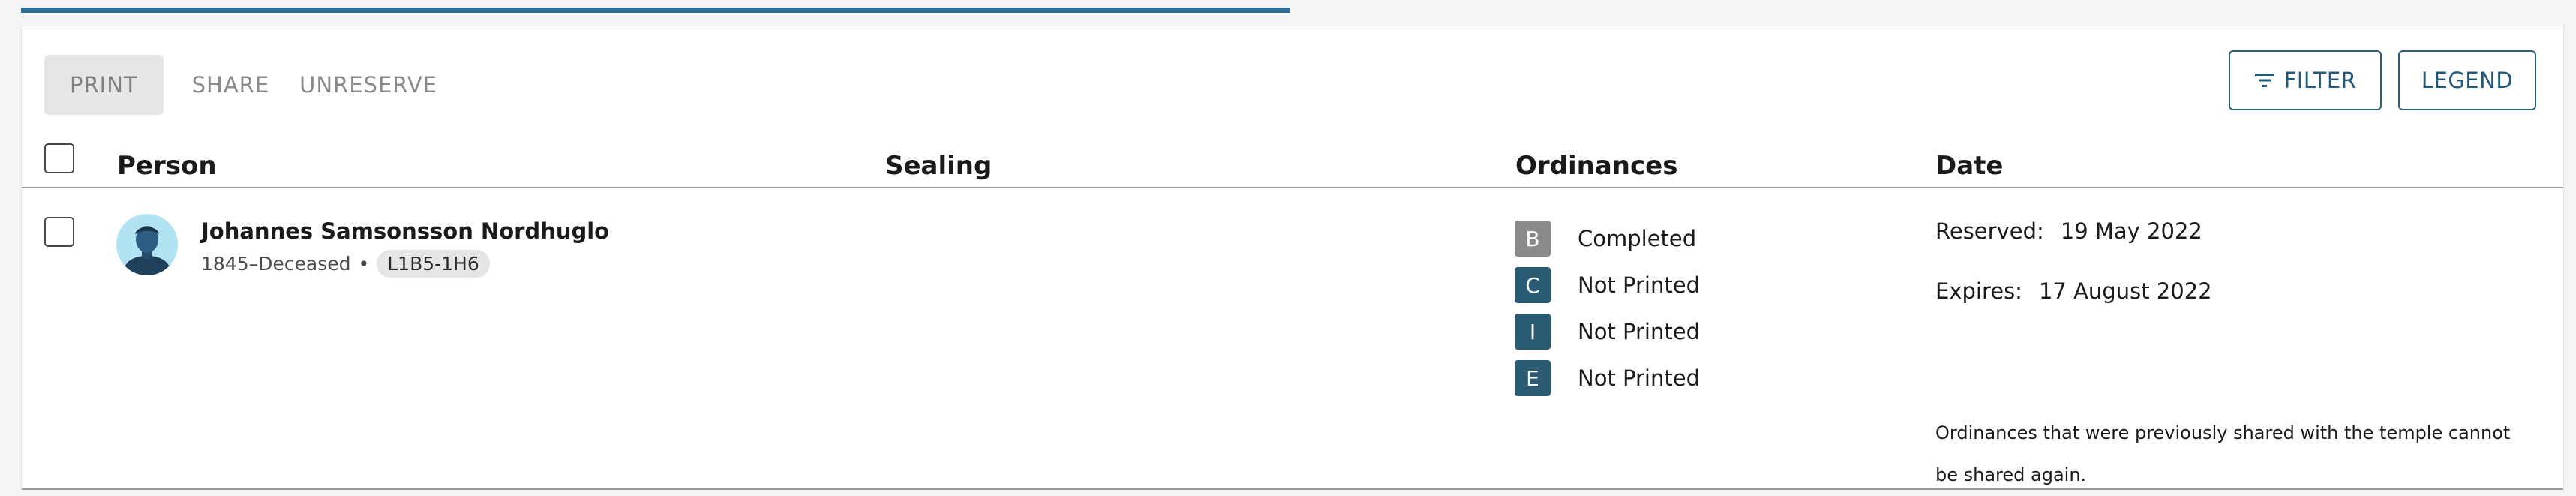 Image resolution: width=2576 pixels, height=496 pixels. What do you see at coordinates (1292, 163) in the screenshot?
I see `table-header: Person Sealing Ordinances Date` at bounding box center [1292, 163].